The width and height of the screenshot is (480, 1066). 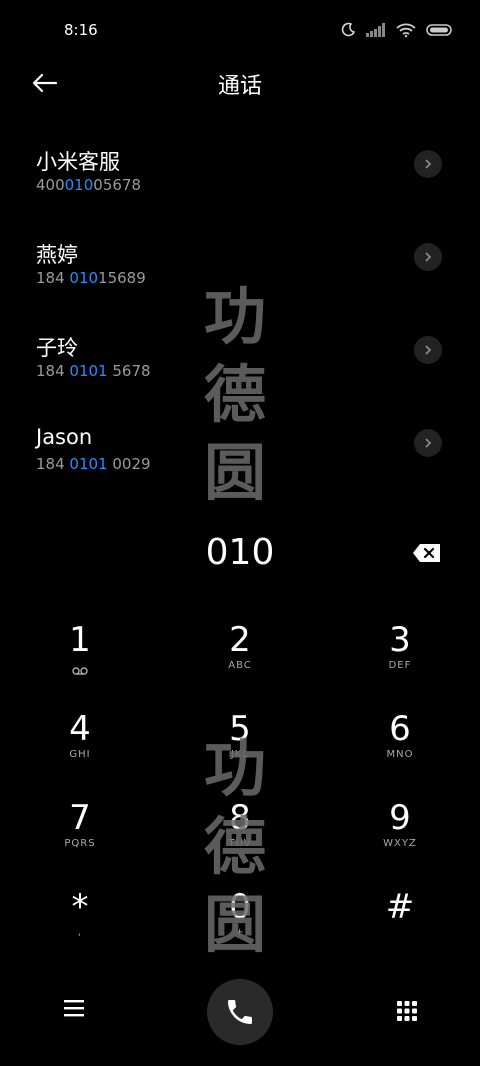 I want to click on dialpad-icon, so click(x=407, y=1011).